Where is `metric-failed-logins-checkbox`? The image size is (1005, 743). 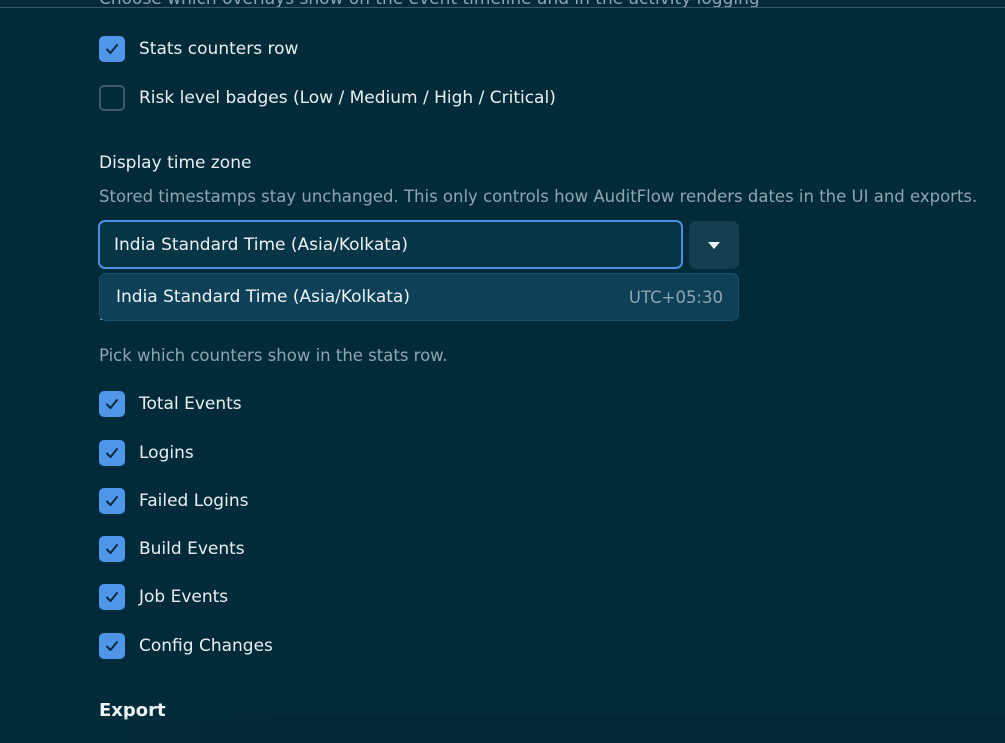 metric-failed-logins-checkbox is located at coordinates (112, 501).